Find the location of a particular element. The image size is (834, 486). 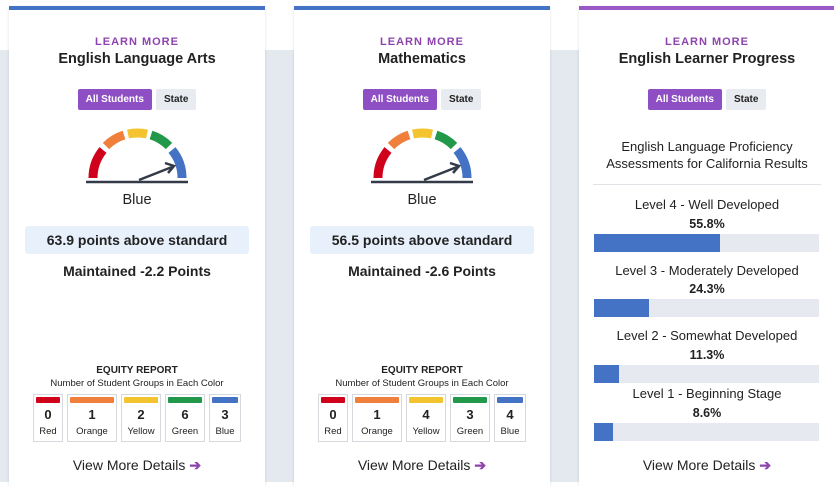

equity-yellow: 2 Yellow is located at coordinates (141, 418).